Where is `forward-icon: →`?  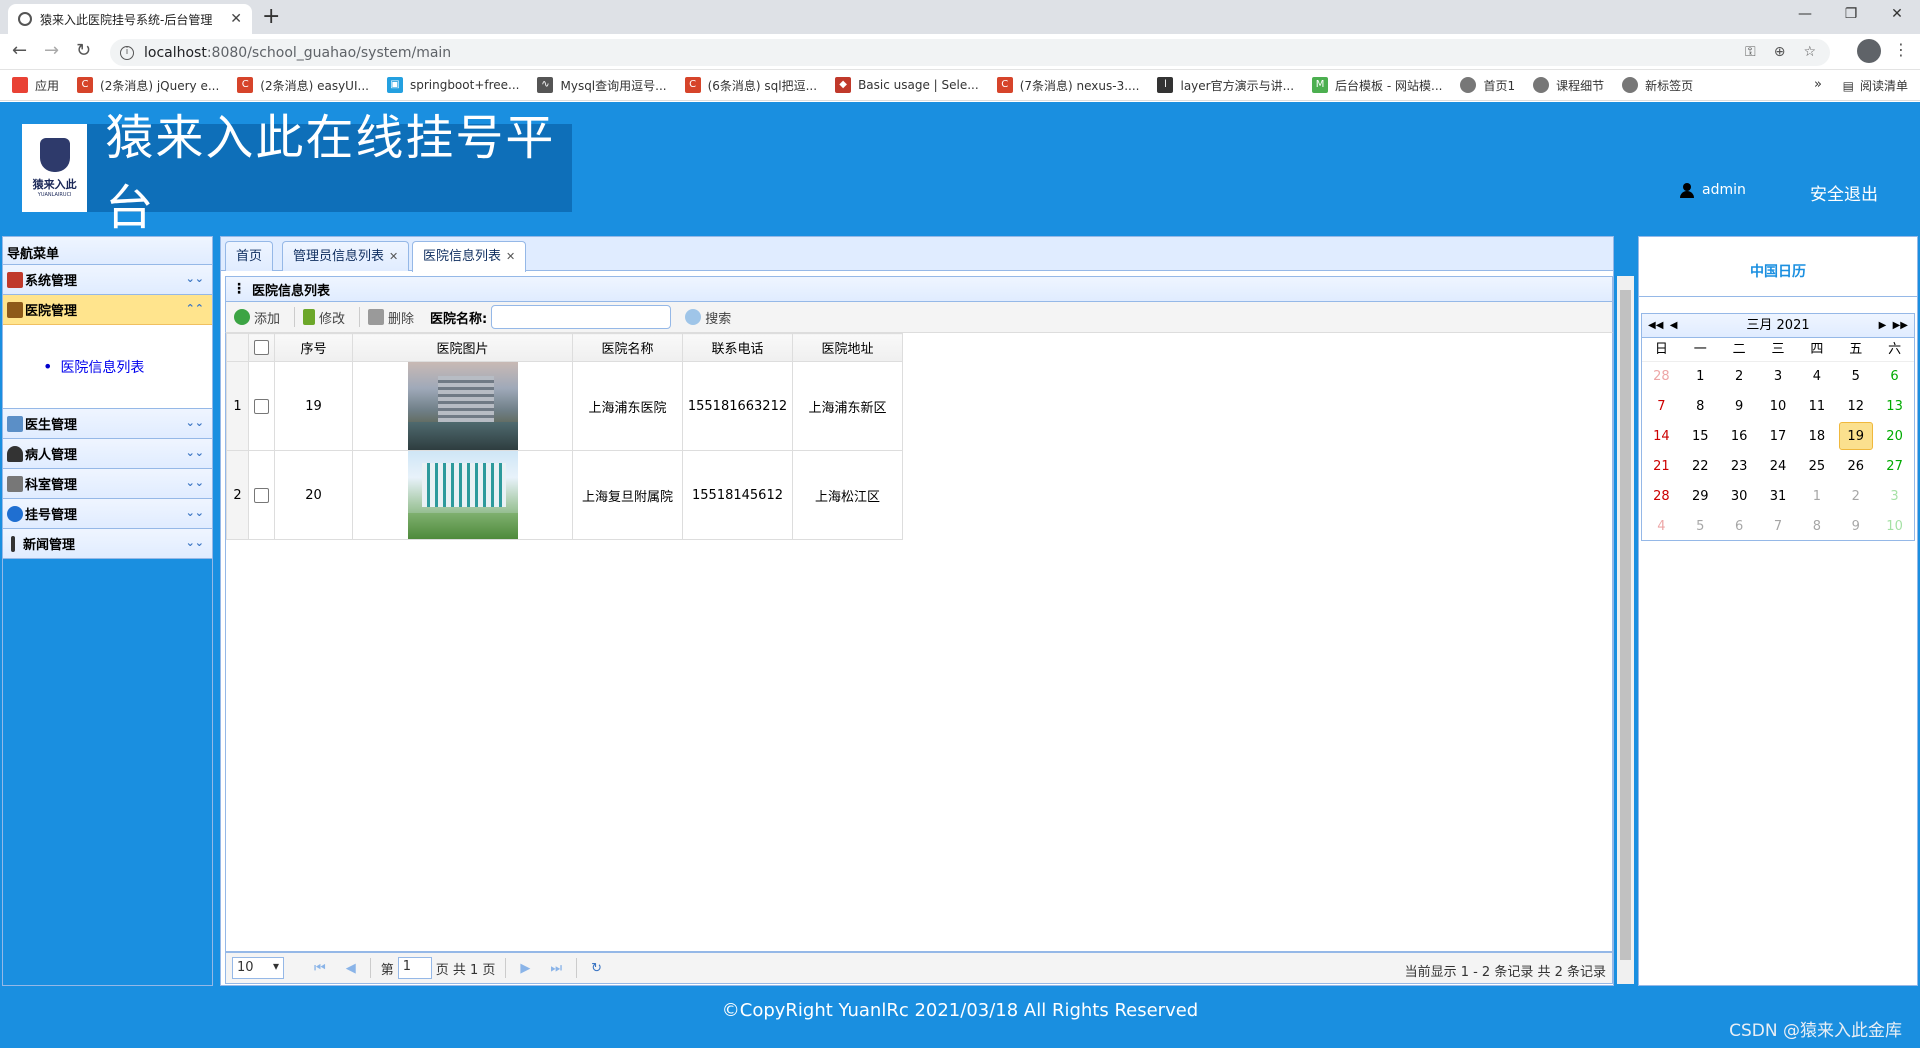
forward-icon: → is located at coordinates (51, 50).